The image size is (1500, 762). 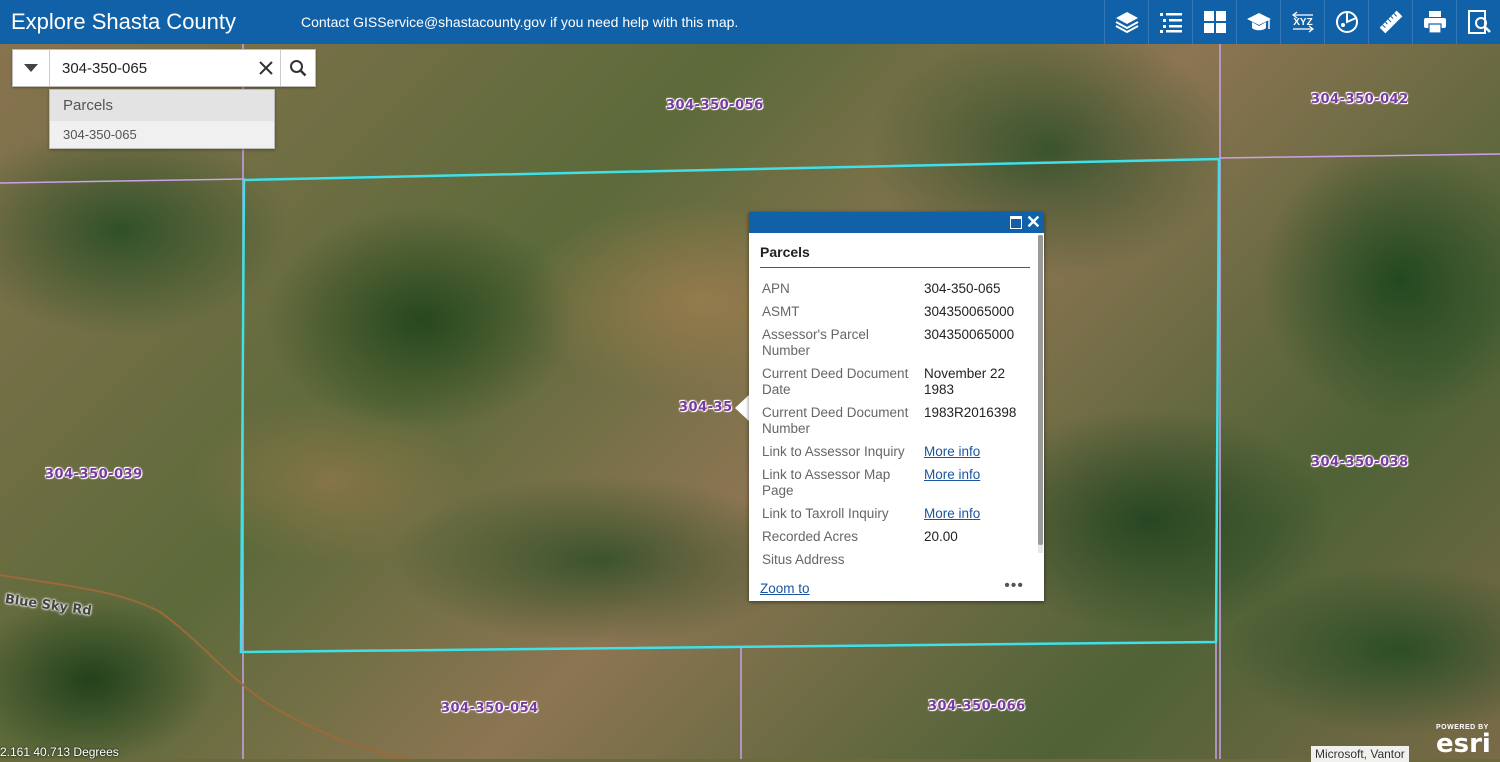 I want to click on table-row: Assessor's Parcel Number 304350065000, so click(x=896, y=342).